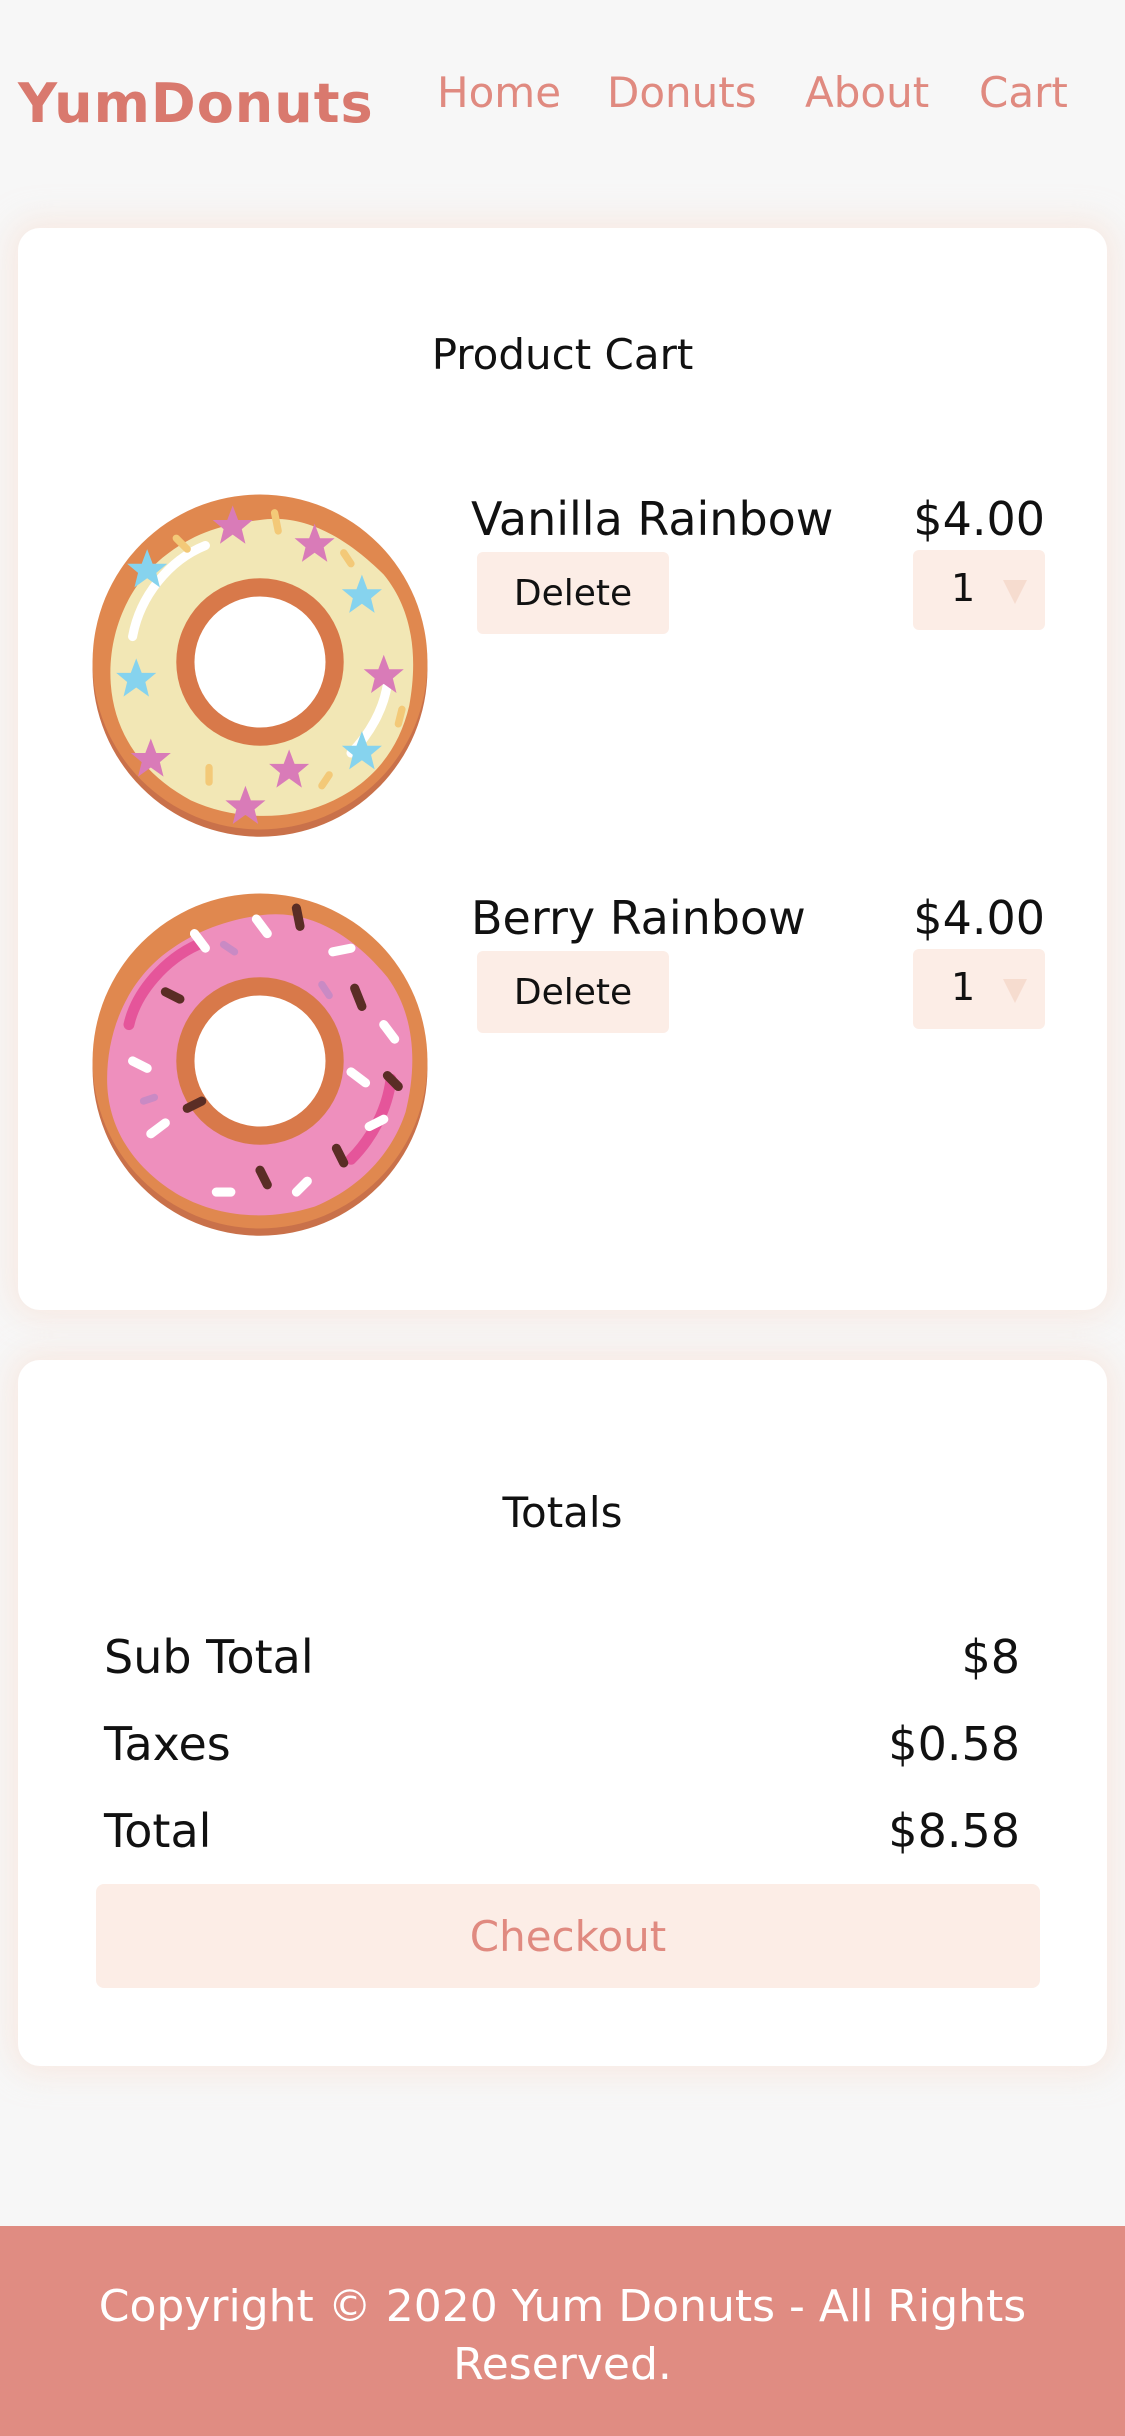  What do you see at coordinates (562, 354) in the screenshot?
I see `cart-title: Product Cart` at bounding box center [562, 354].